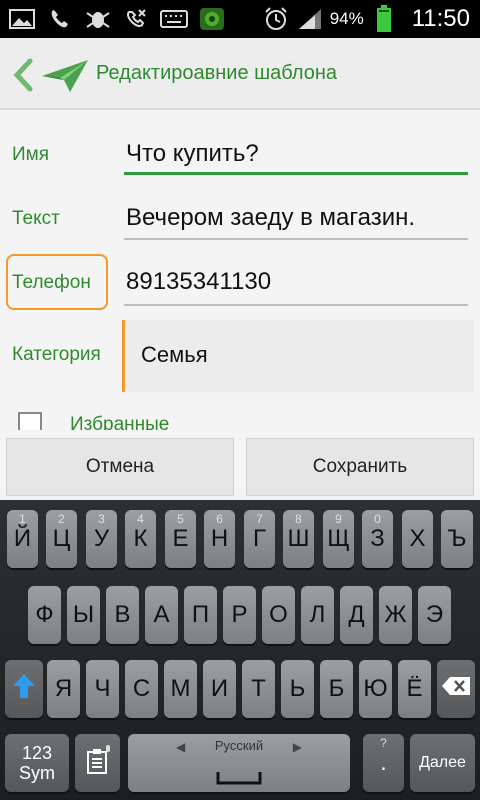 Image resolution: width=480 pixels, height=800 pixels. I want to click on shift-arrow-icon, so click(24, 689).